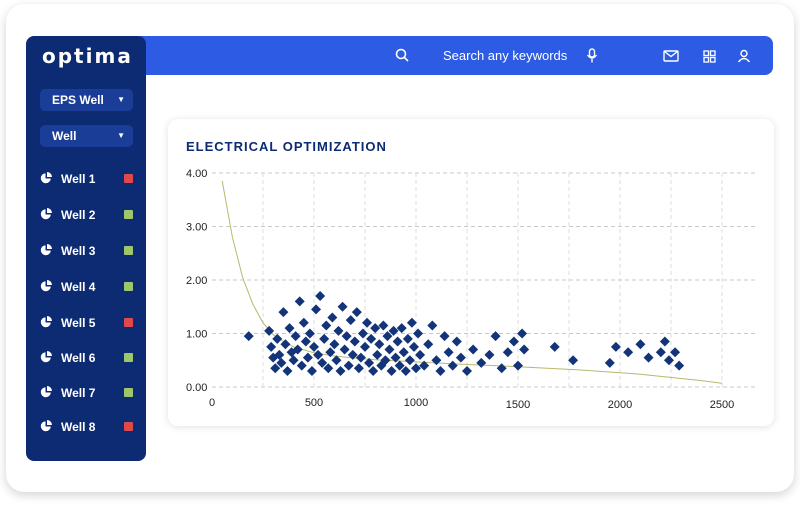 The image size is (800, 505). I want to click on y-tick-label: 1.00, so click(196, 335).